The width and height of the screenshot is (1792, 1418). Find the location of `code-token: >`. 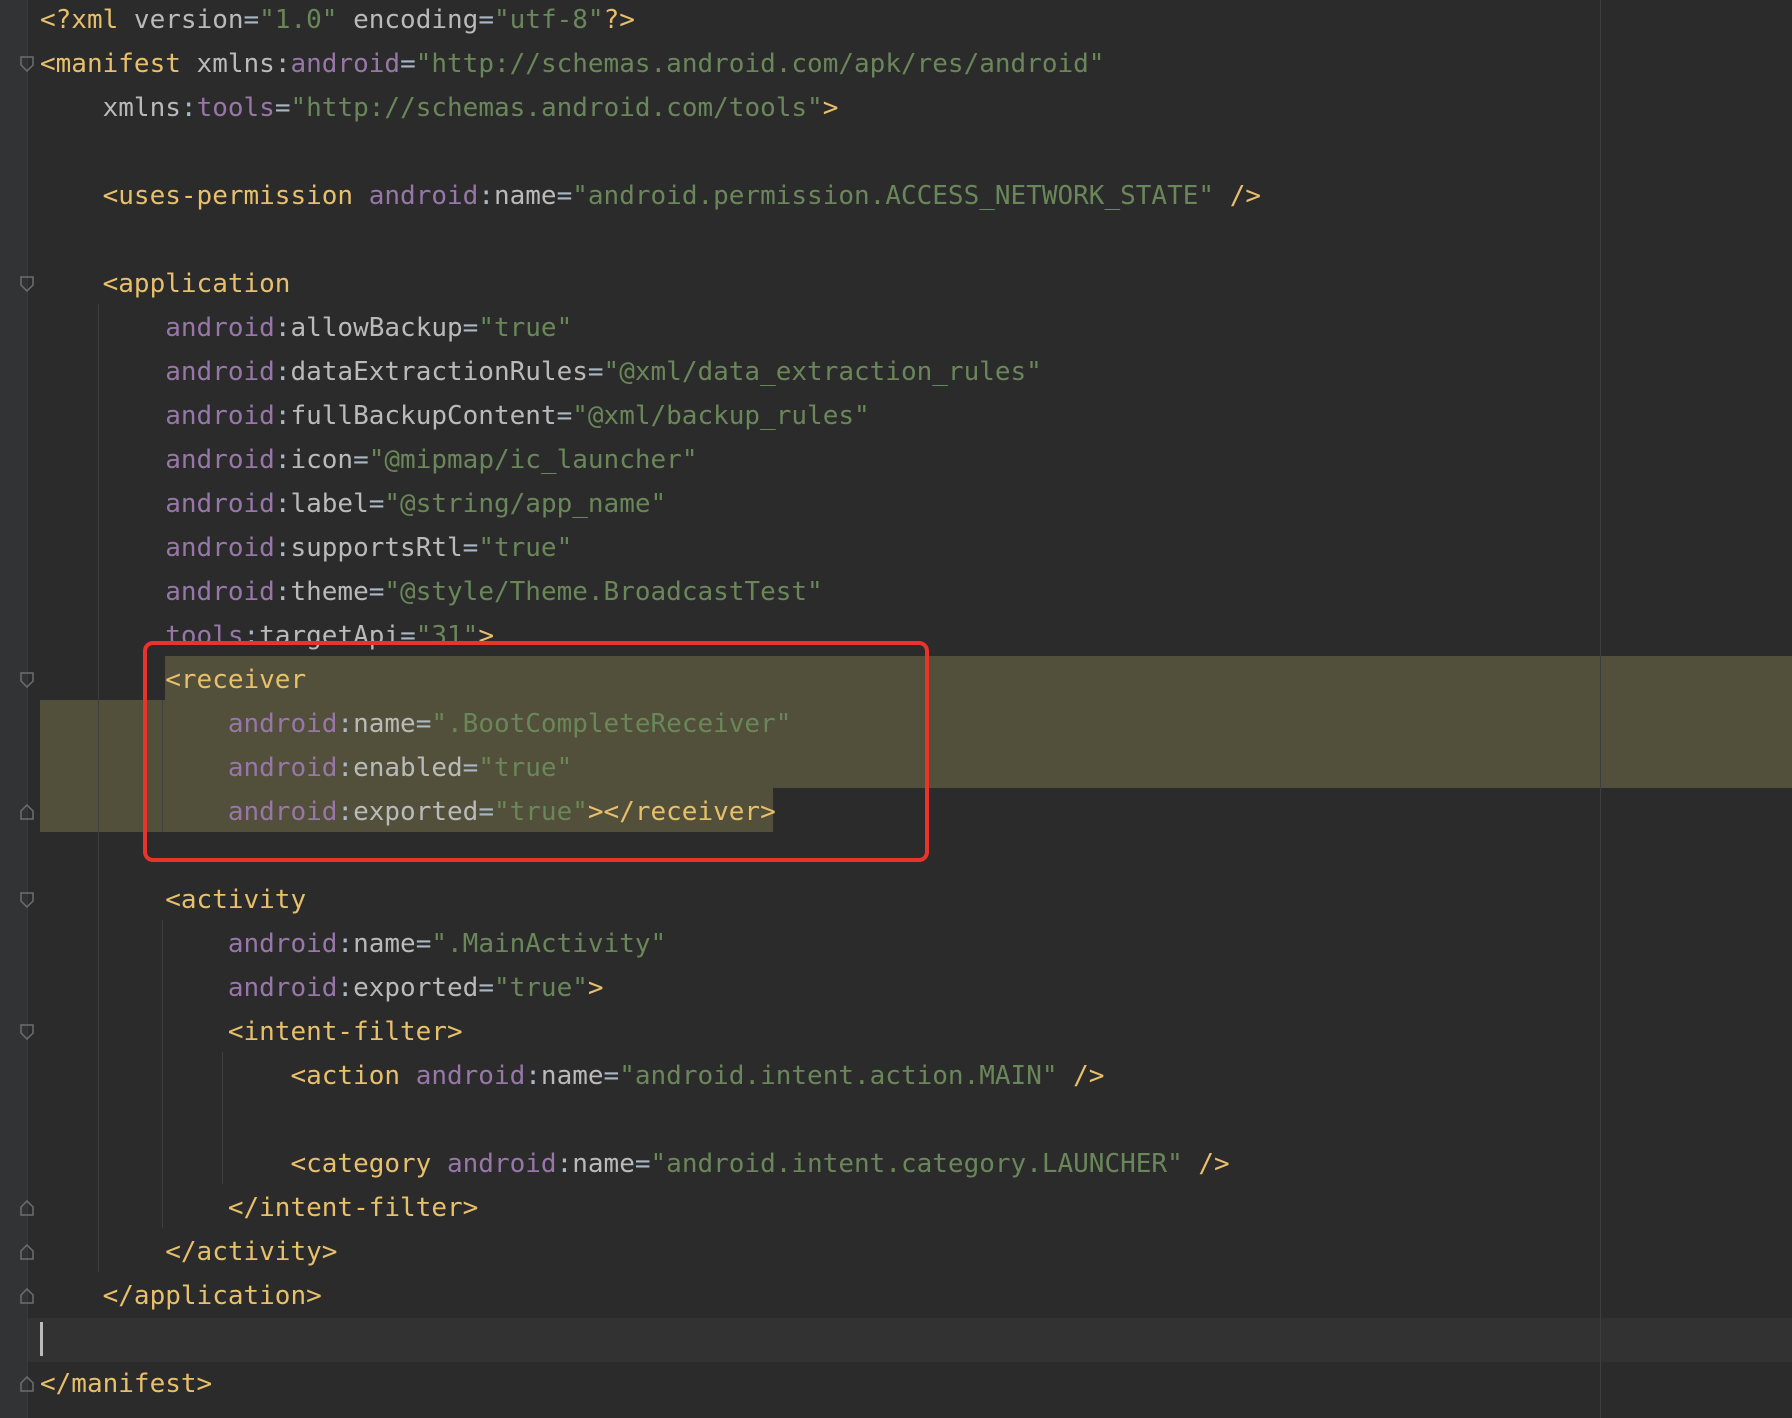

code-token: > is located at coordinates (595, 988).